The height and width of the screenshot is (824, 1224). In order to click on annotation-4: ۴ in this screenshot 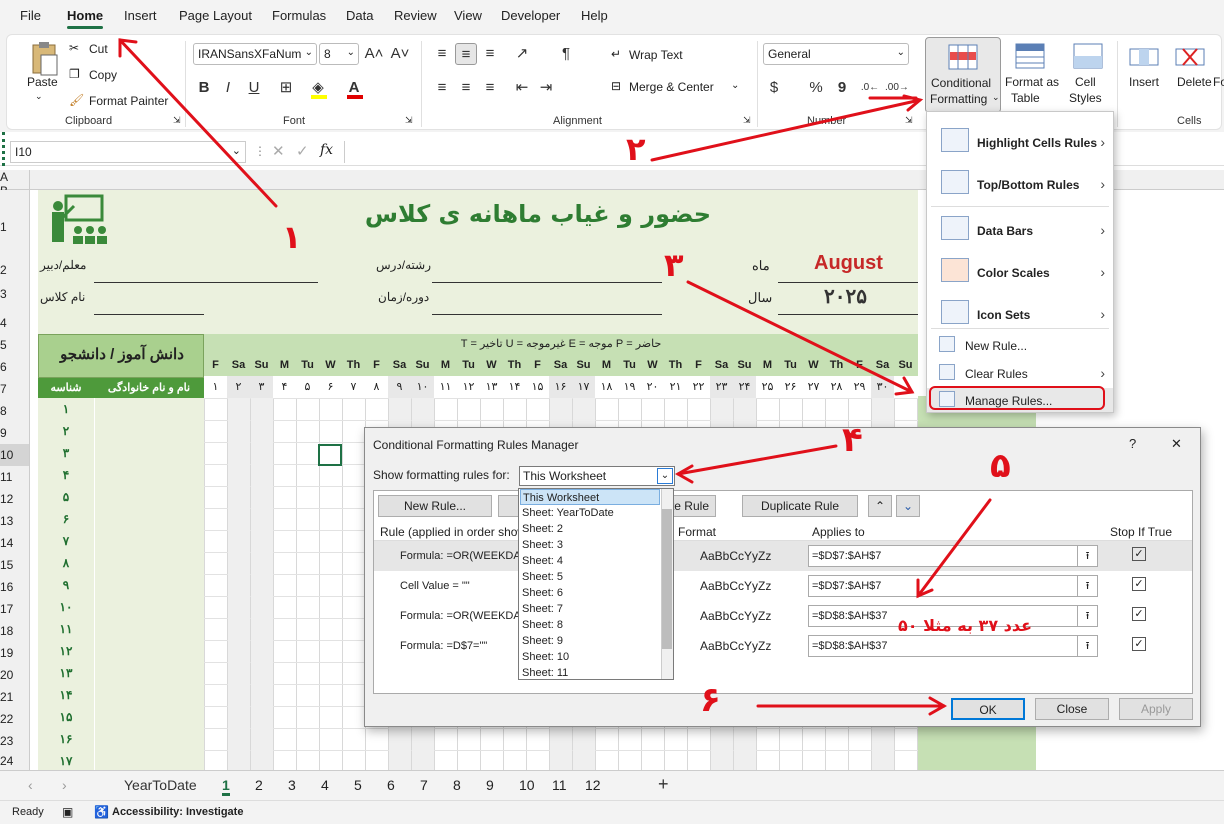, I will do `click(852, 440)`.